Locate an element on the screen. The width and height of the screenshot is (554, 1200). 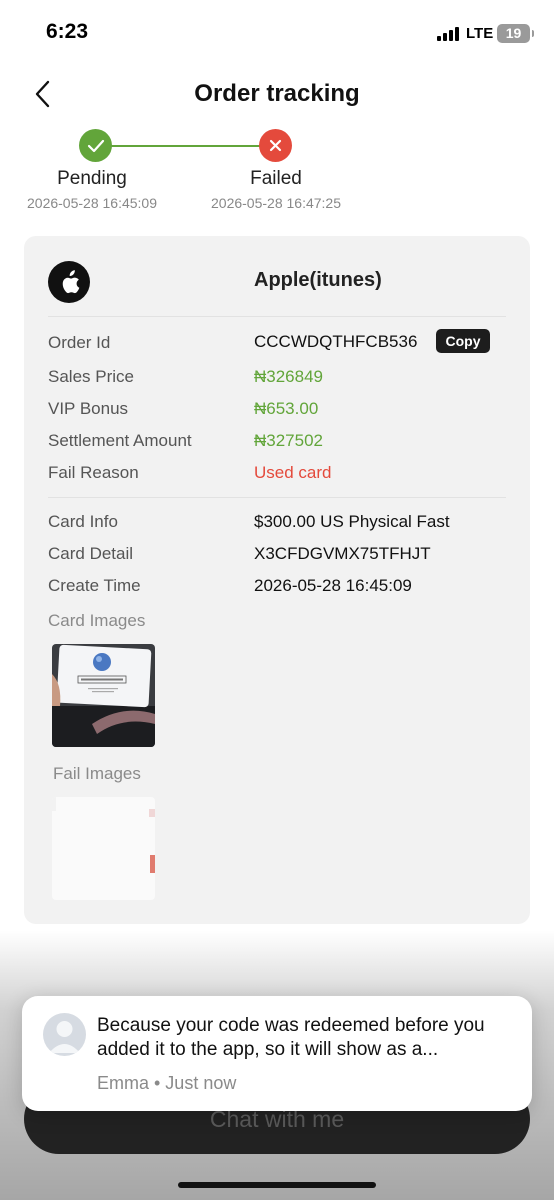
signal-icon is located at coordinates (449, 34).